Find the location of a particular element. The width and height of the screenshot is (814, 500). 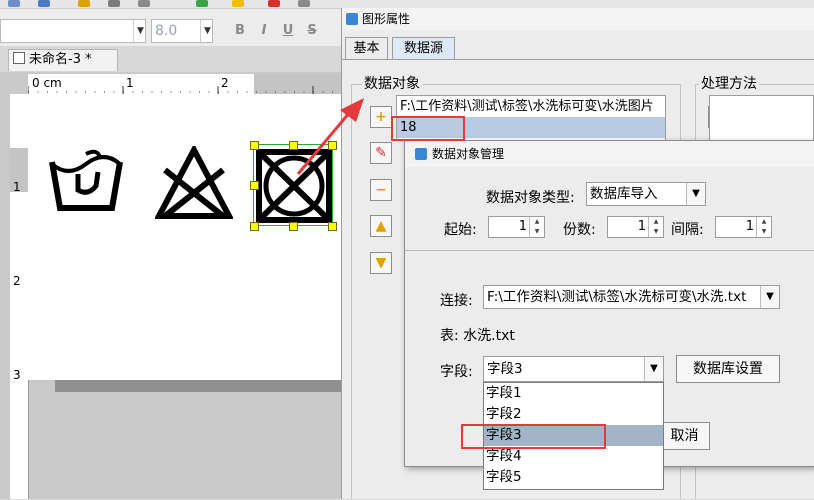

dropdown-option: 字段5 is located at coordinates (573, 477).